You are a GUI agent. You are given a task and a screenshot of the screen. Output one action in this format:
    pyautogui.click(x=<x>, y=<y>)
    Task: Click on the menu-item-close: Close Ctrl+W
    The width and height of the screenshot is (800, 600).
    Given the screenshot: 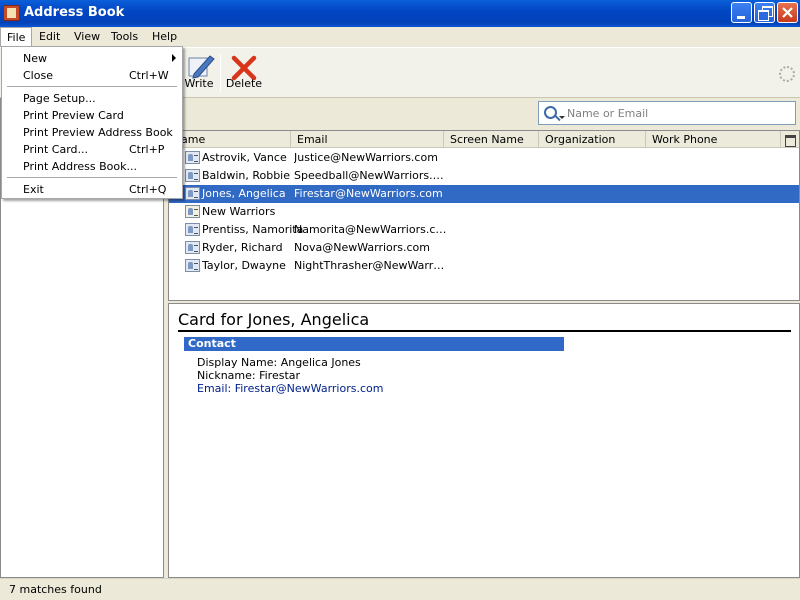 What is the action you would take?
    pyautogui.click(x=92, y=75)
    